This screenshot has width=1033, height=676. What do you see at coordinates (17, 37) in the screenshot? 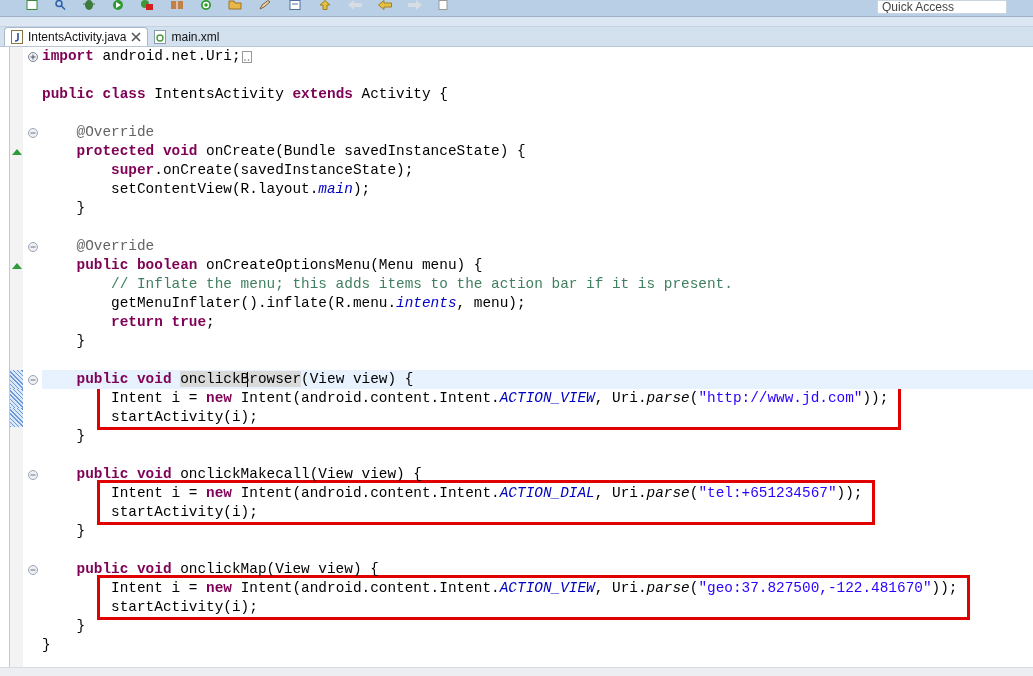
I see `java-file-icon` at bounding box center [17, 37].